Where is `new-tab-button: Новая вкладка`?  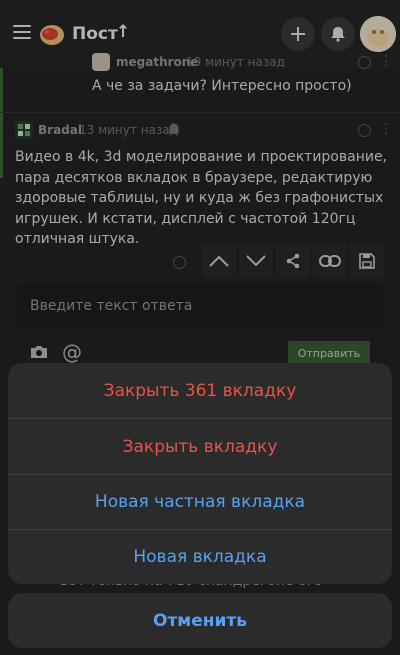
new-tab-button: Новая вкладка is located at coordinates (200, 556).